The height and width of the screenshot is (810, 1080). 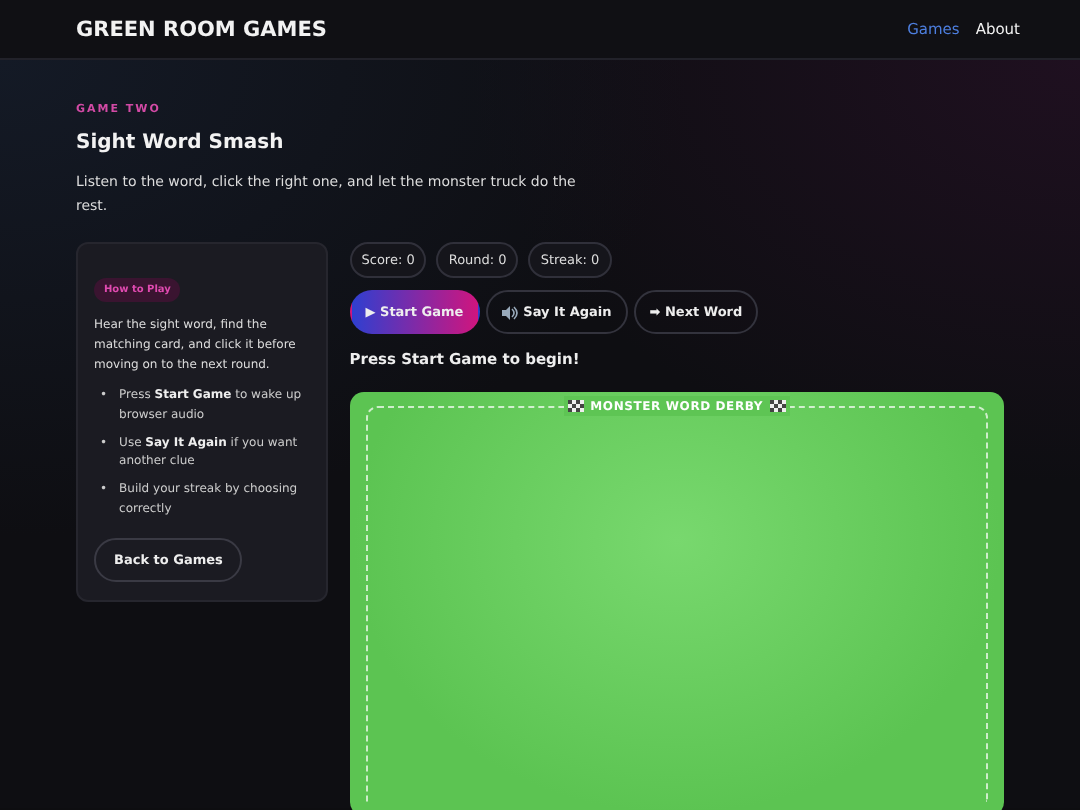 I want to click on speaker-icon, so click(x=509, y=312).